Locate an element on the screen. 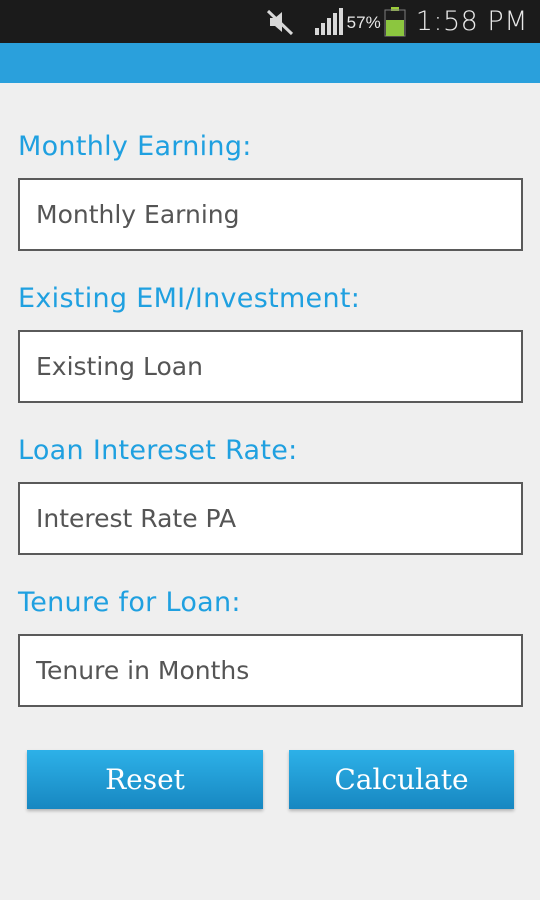  interest-rate-input is located at coordinates (270, 518).